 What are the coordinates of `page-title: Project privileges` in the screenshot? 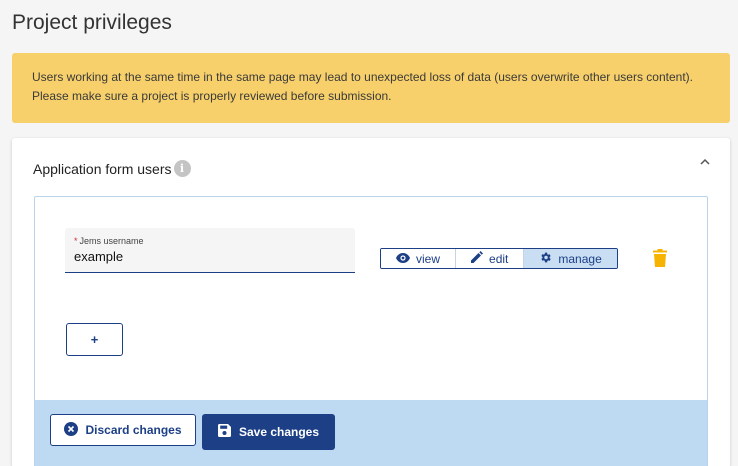 It's located at (92, 22).